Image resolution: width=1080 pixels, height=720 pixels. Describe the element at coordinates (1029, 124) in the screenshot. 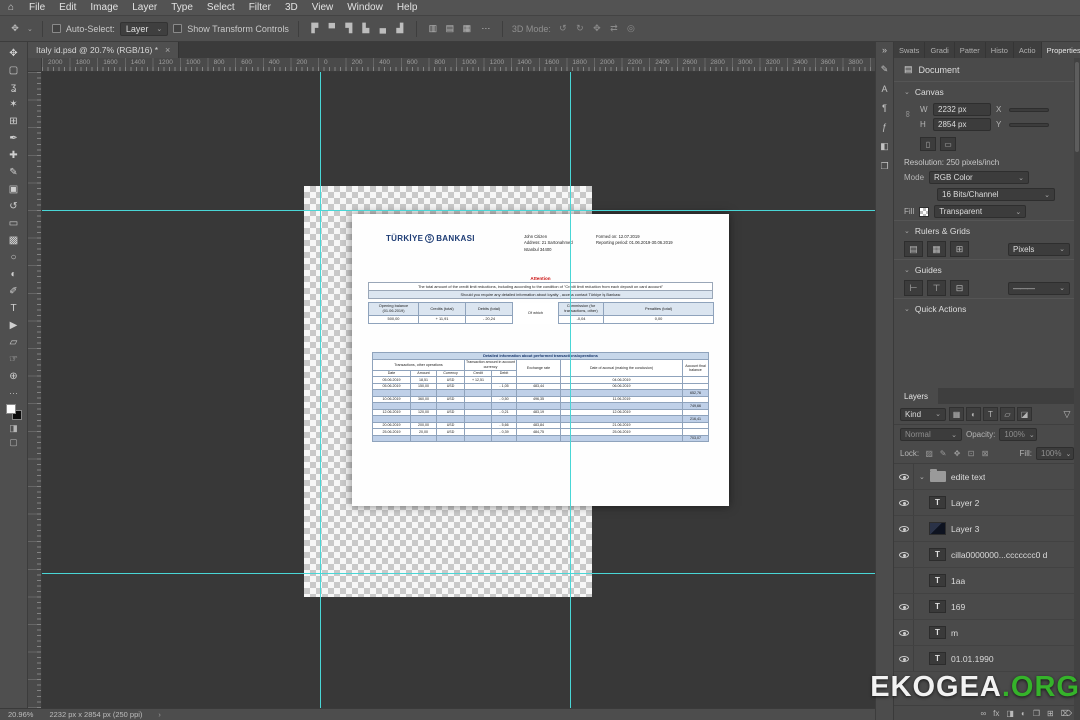

I see `y-field` at that location.